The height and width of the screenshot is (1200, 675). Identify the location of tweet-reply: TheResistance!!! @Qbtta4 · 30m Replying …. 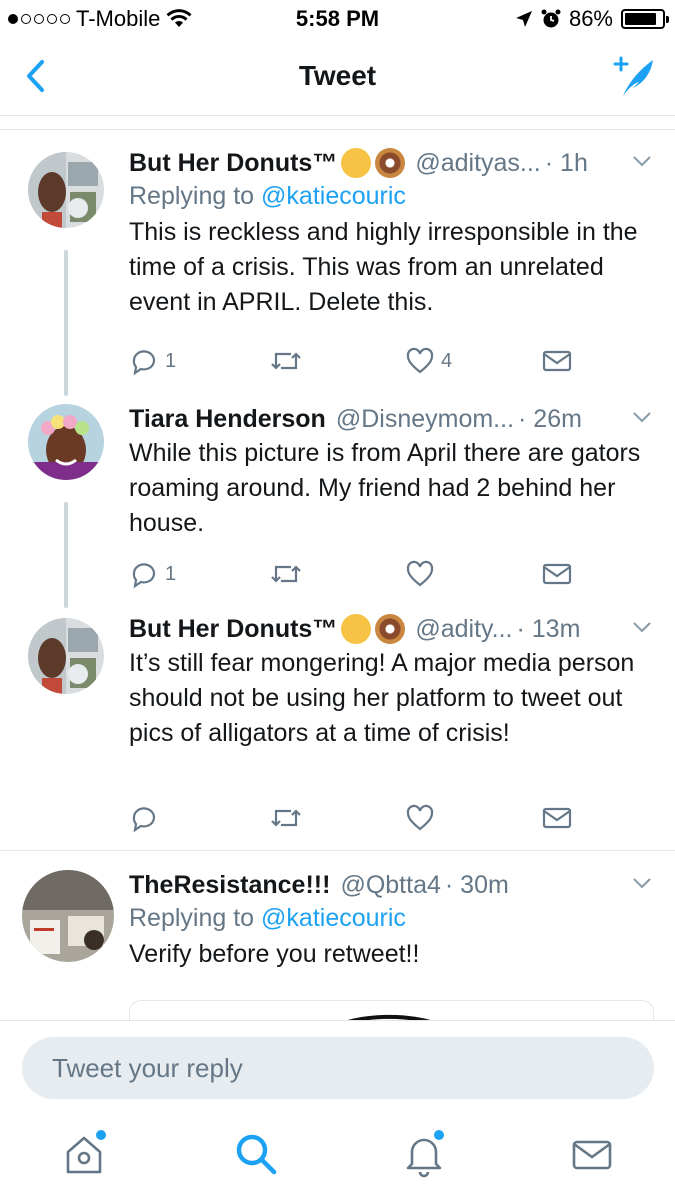
(337, 942).